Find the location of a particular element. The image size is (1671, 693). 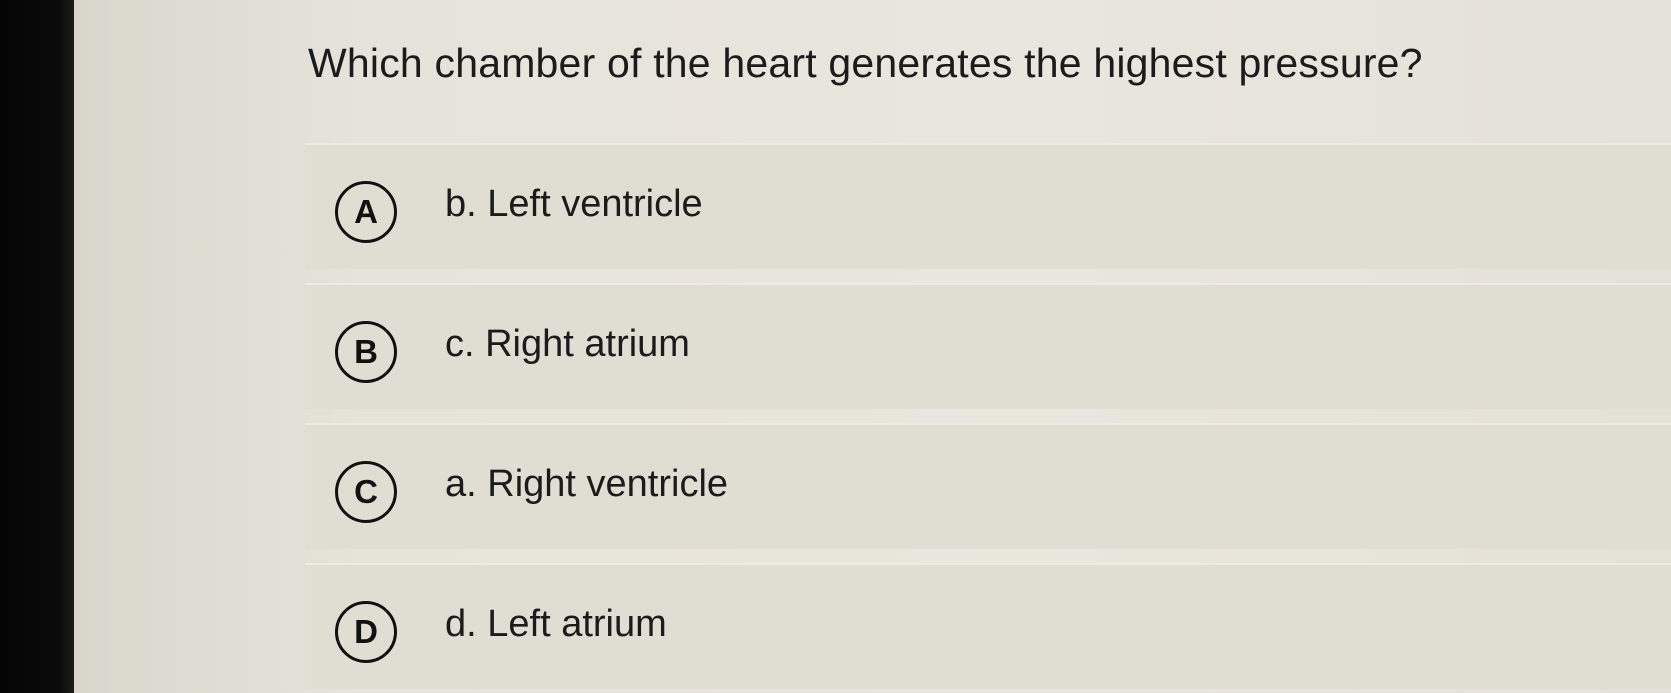

option-a: A b. Left ventricle is located at coordinates (988, 206).